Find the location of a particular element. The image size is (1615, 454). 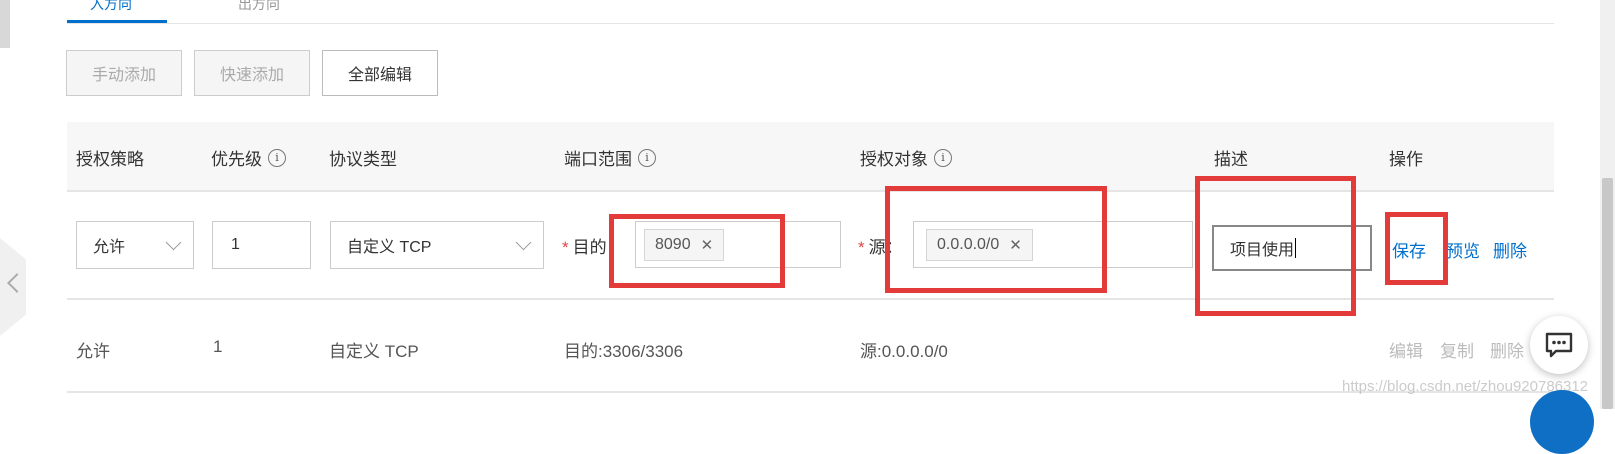

highlight-port-box is located at coordinates (697, 251).